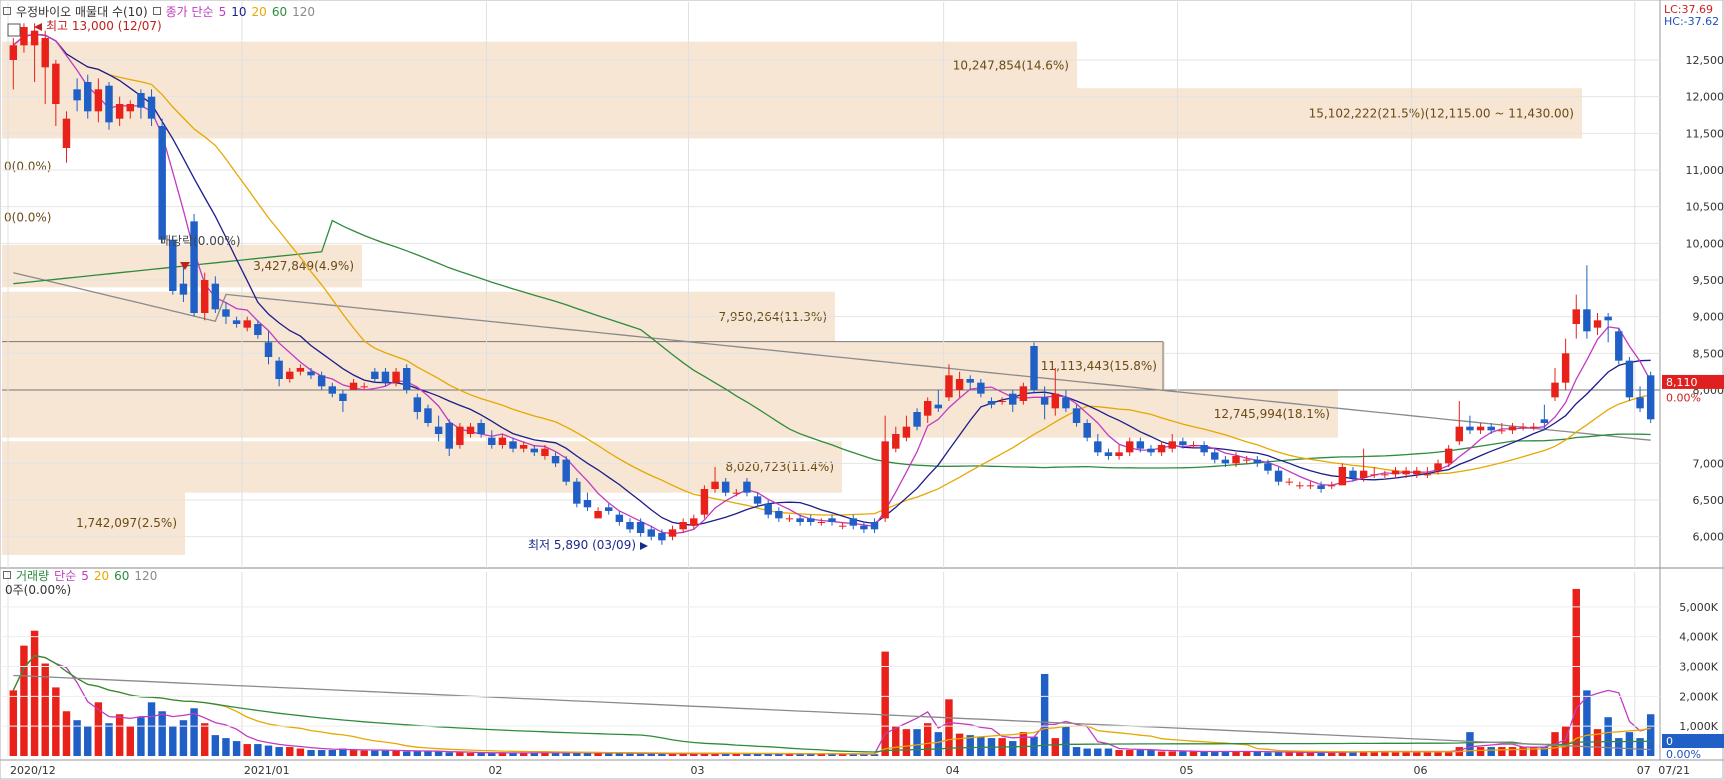 This screenshot has height=780, width=1724. Describe the element at coordinates (583, 365) in the screenshot. I see `volume-profile-band` at that location.